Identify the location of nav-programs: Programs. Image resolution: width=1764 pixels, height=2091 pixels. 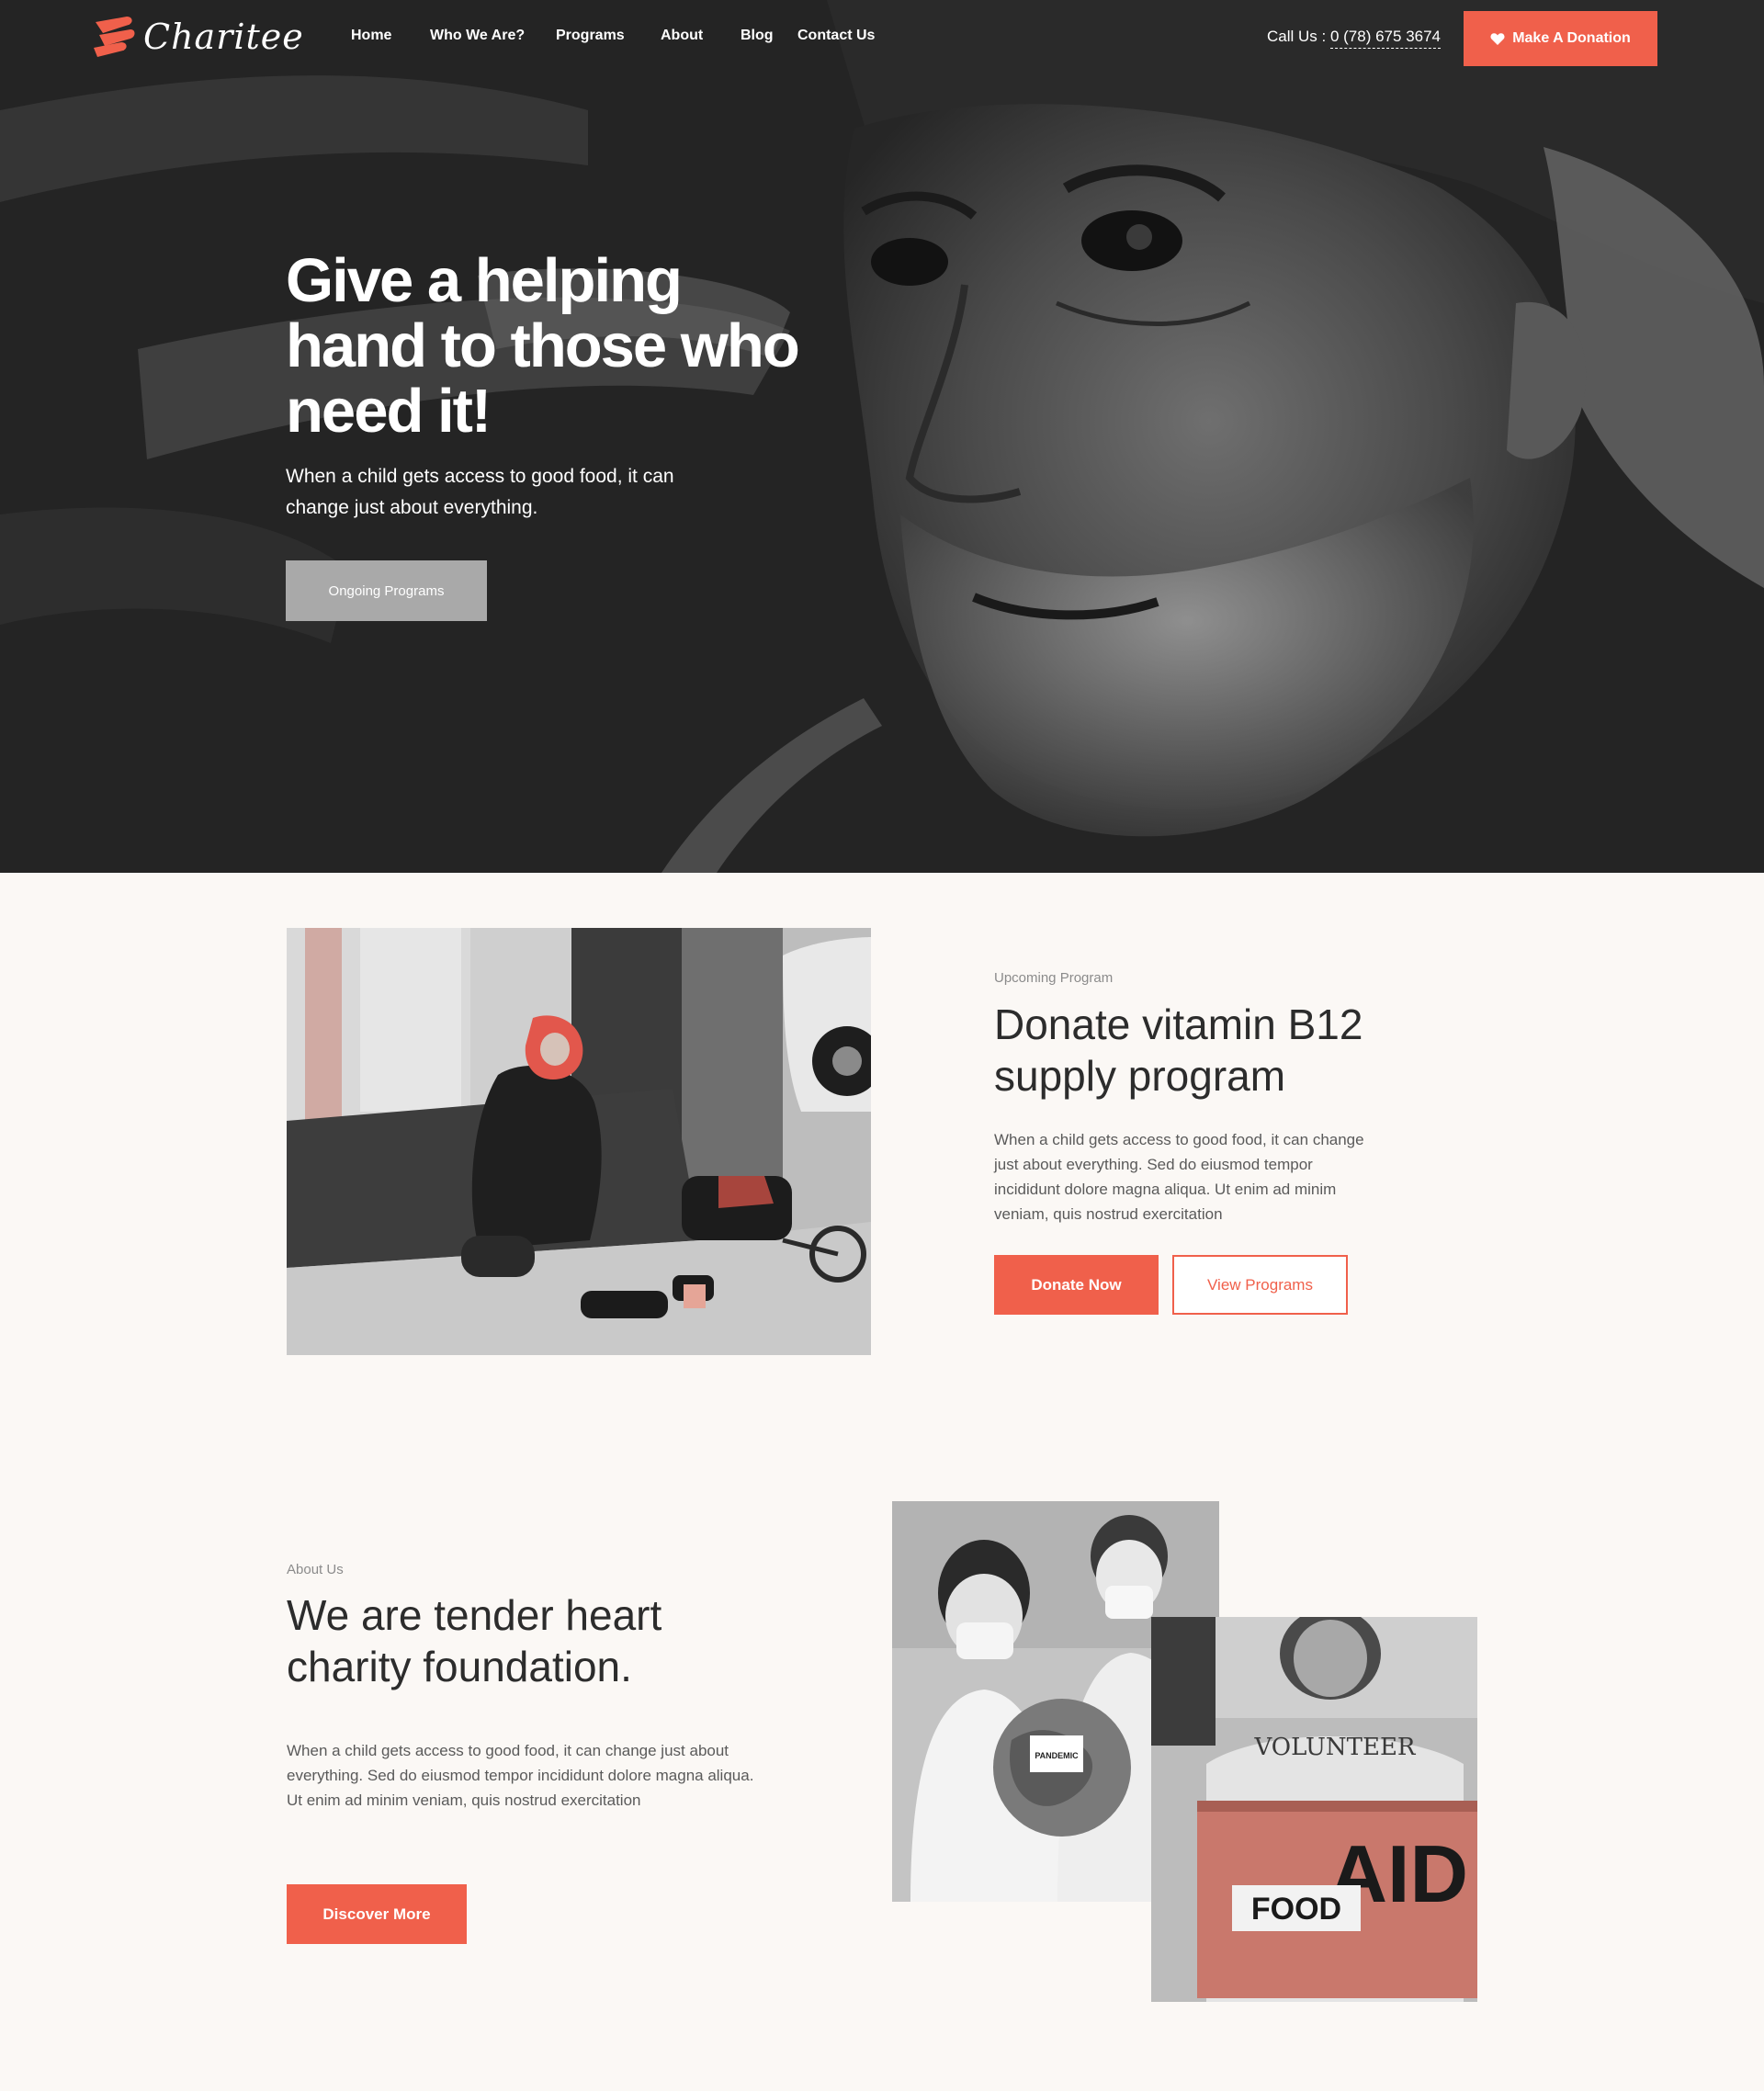
(590, 36).